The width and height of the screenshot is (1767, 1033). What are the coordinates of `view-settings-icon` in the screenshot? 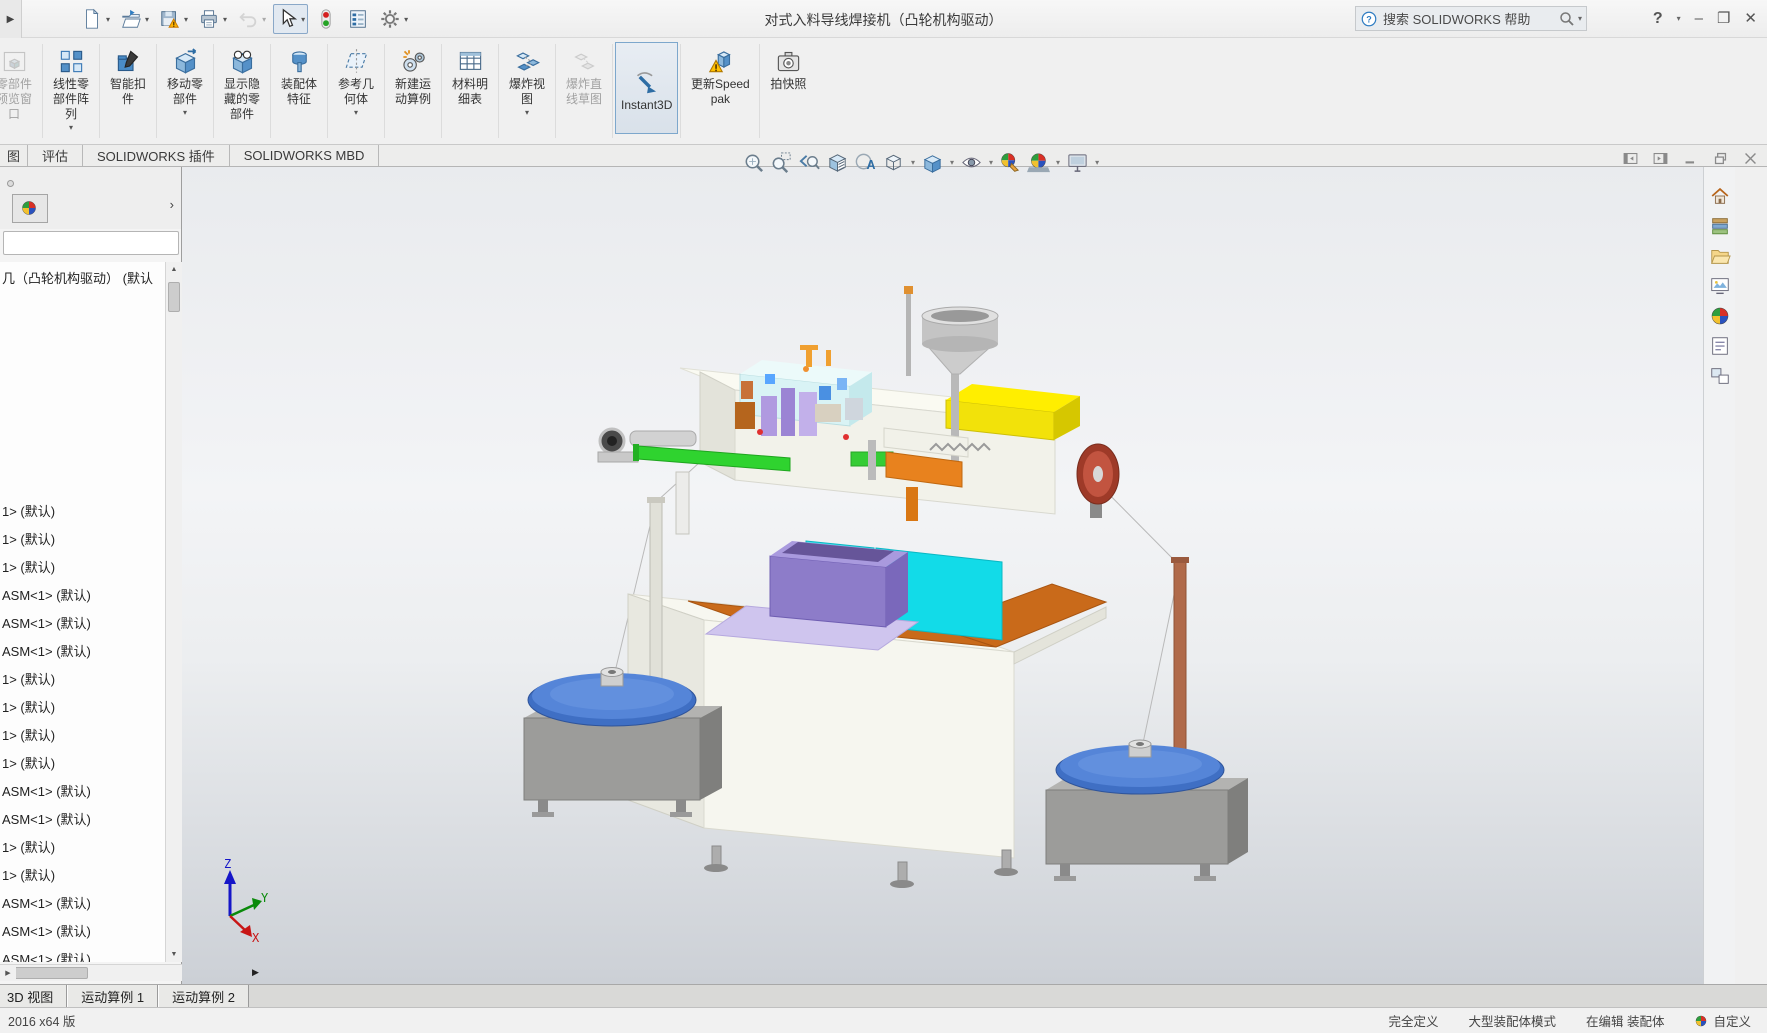 It's located at (1077, 162).